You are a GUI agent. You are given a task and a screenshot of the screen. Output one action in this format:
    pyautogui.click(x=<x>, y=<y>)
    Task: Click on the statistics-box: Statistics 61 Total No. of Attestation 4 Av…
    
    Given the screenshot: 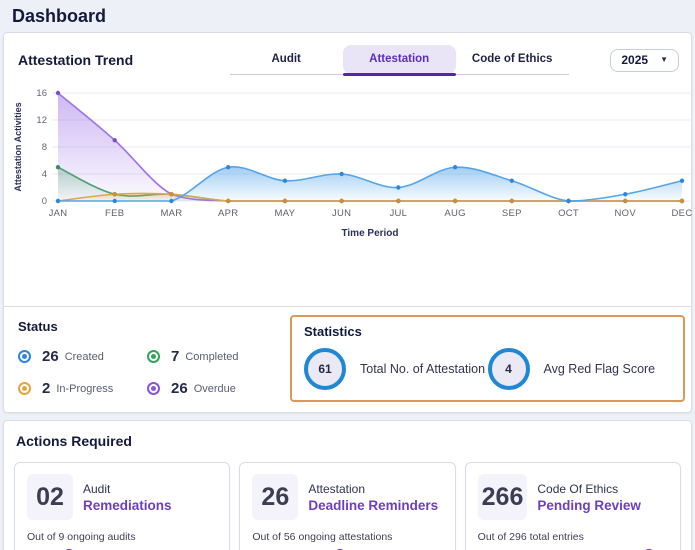 What is the action you would take?
    pyautogui.click(x=487, y=358)
    